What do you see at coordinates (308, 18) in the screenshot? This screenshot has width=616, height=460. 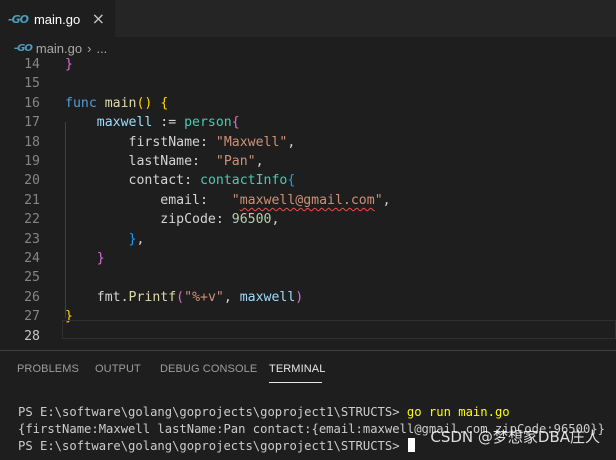 I see `editor-tab-bar: -GO main.go ×` at bounding box center [308, 18].